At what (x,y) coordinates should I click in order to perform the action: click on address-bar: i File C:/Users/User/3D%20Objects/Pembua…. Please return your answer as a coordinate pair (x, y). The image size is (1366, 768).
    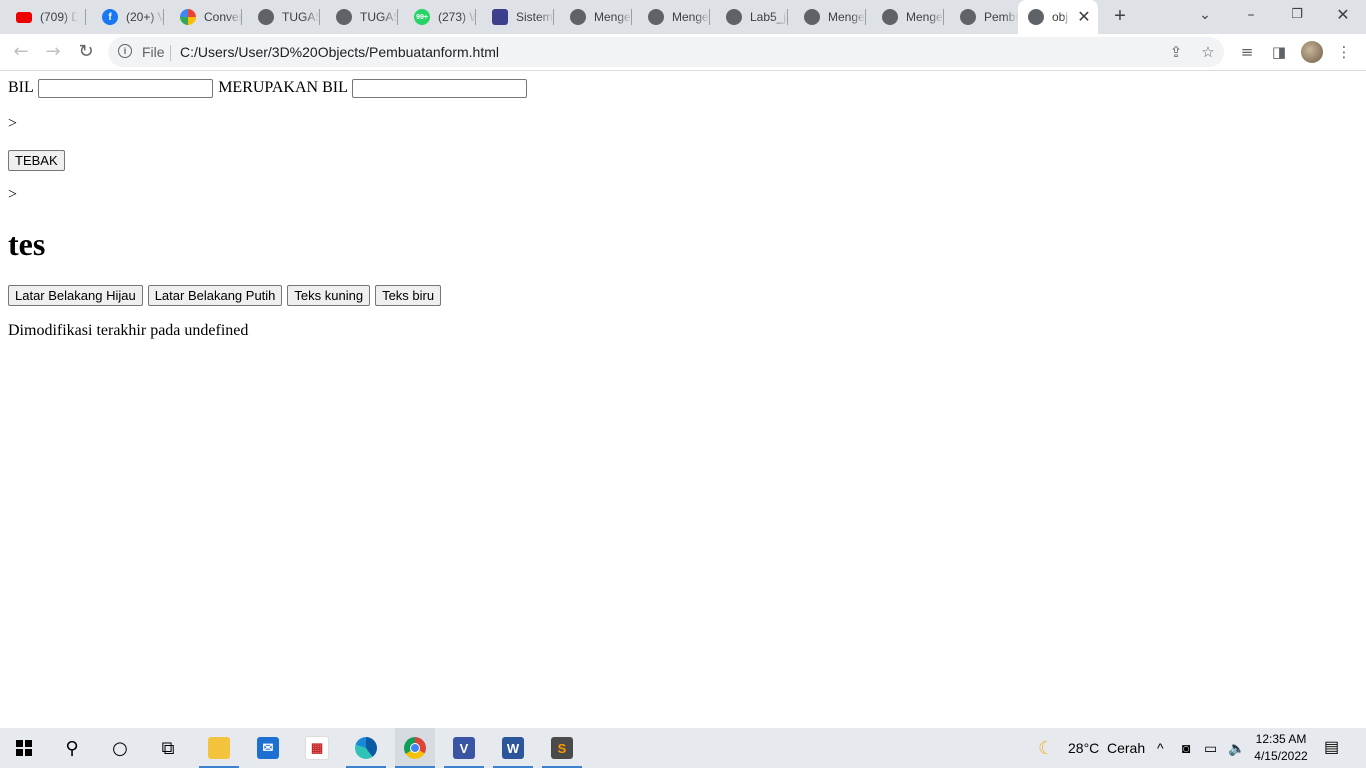
    Looking at the image, I should click on (666, 52).